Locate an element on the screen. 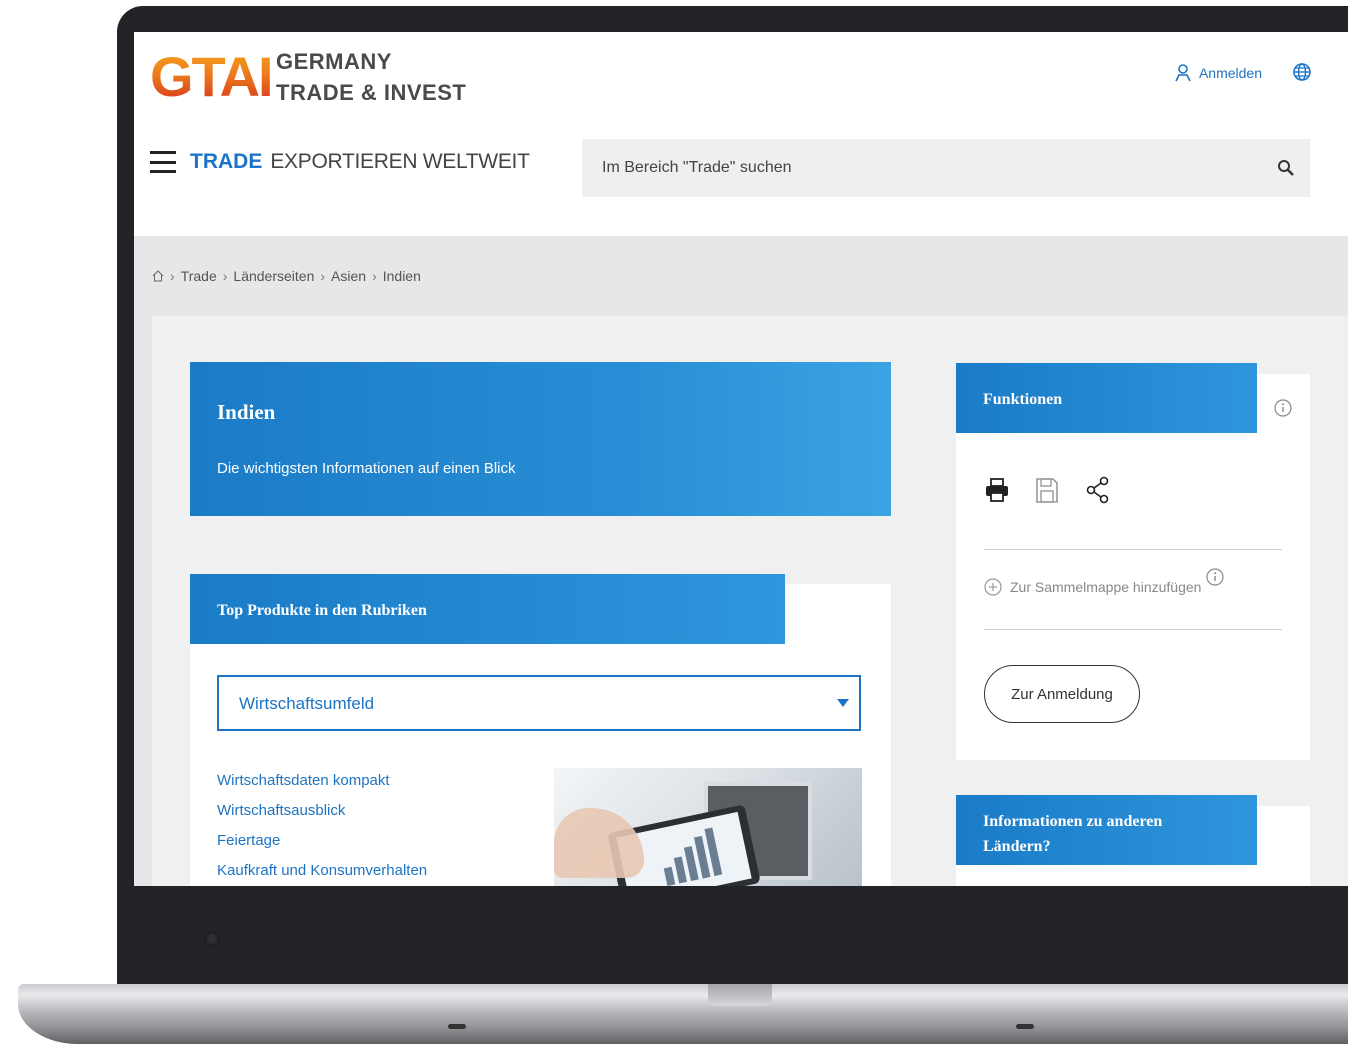 This screenshot has width=1348, height=1044. product-link: Wirtschaftsausblick is located at coordinates (322, 811).